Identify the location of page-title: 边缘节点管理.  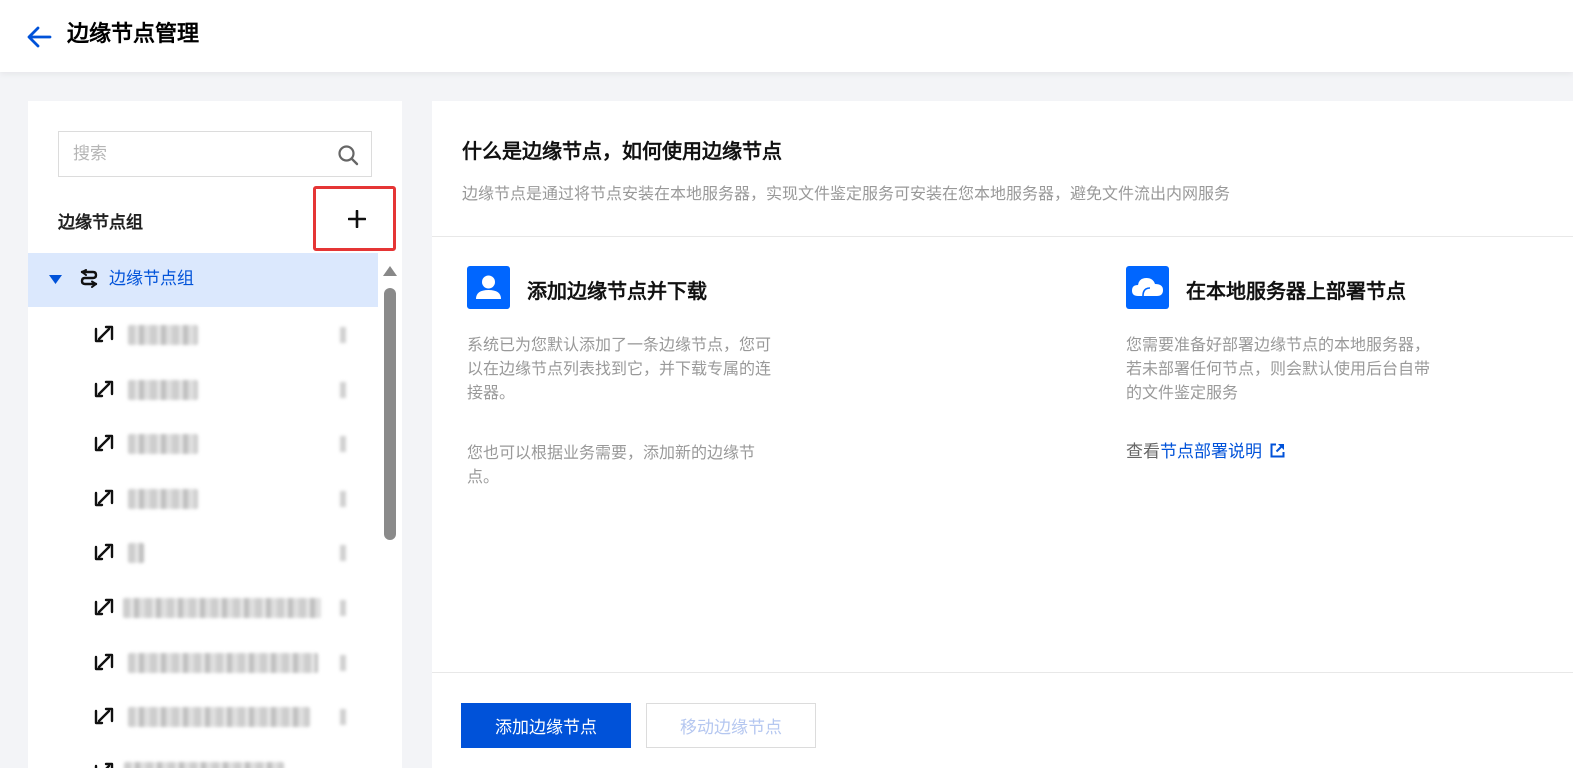
(133, 34).